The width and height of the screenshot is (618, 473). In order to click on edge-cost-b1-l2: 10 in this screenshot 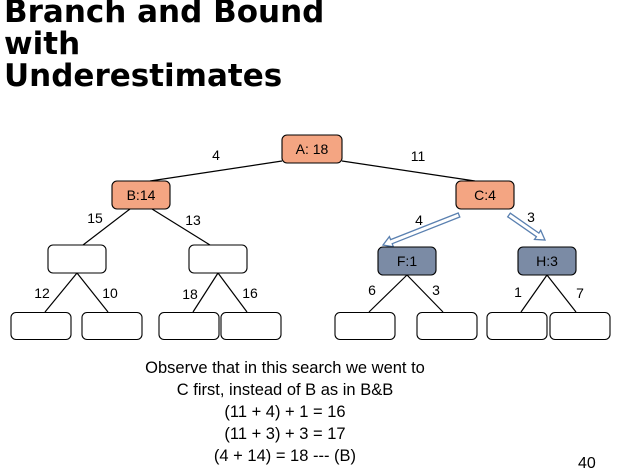, I will do `click(110, 293)`.